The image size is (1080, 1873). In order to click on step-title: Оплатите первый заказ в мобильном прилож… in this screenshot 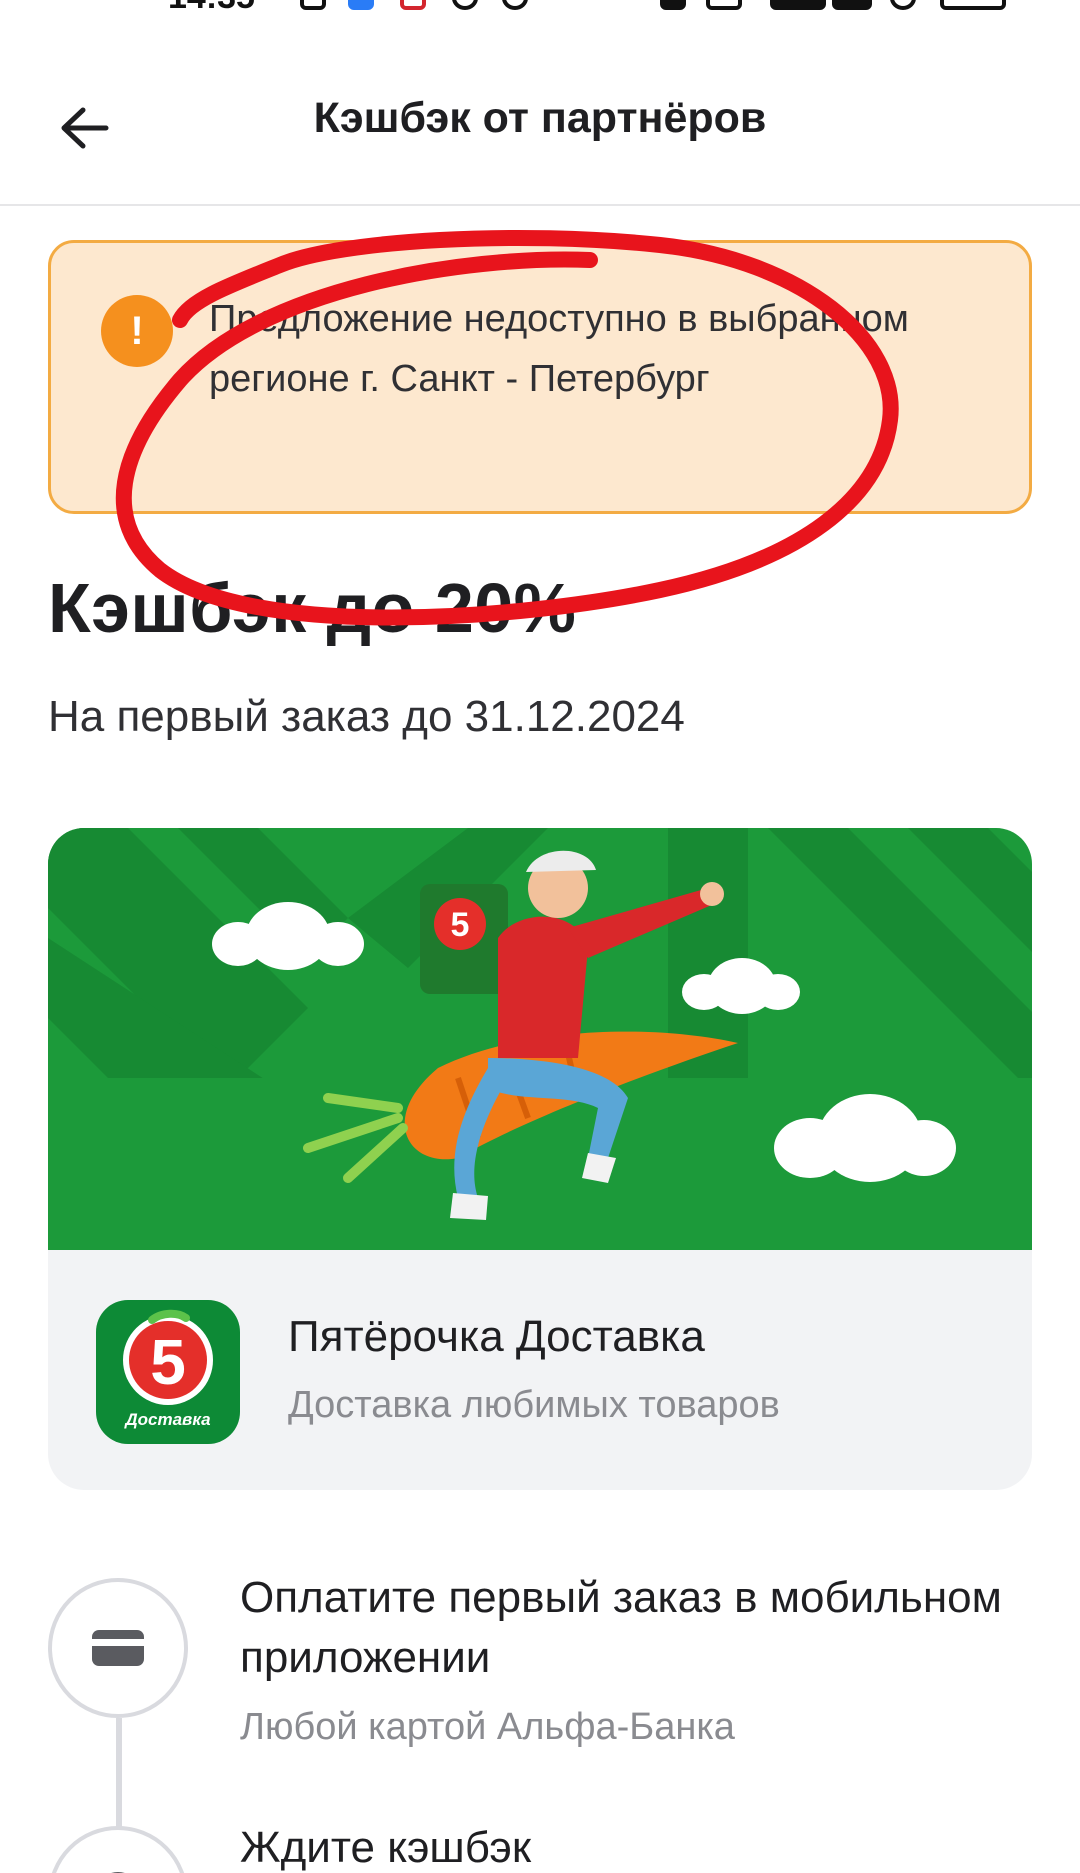, I will do `click(621, 1627)`.